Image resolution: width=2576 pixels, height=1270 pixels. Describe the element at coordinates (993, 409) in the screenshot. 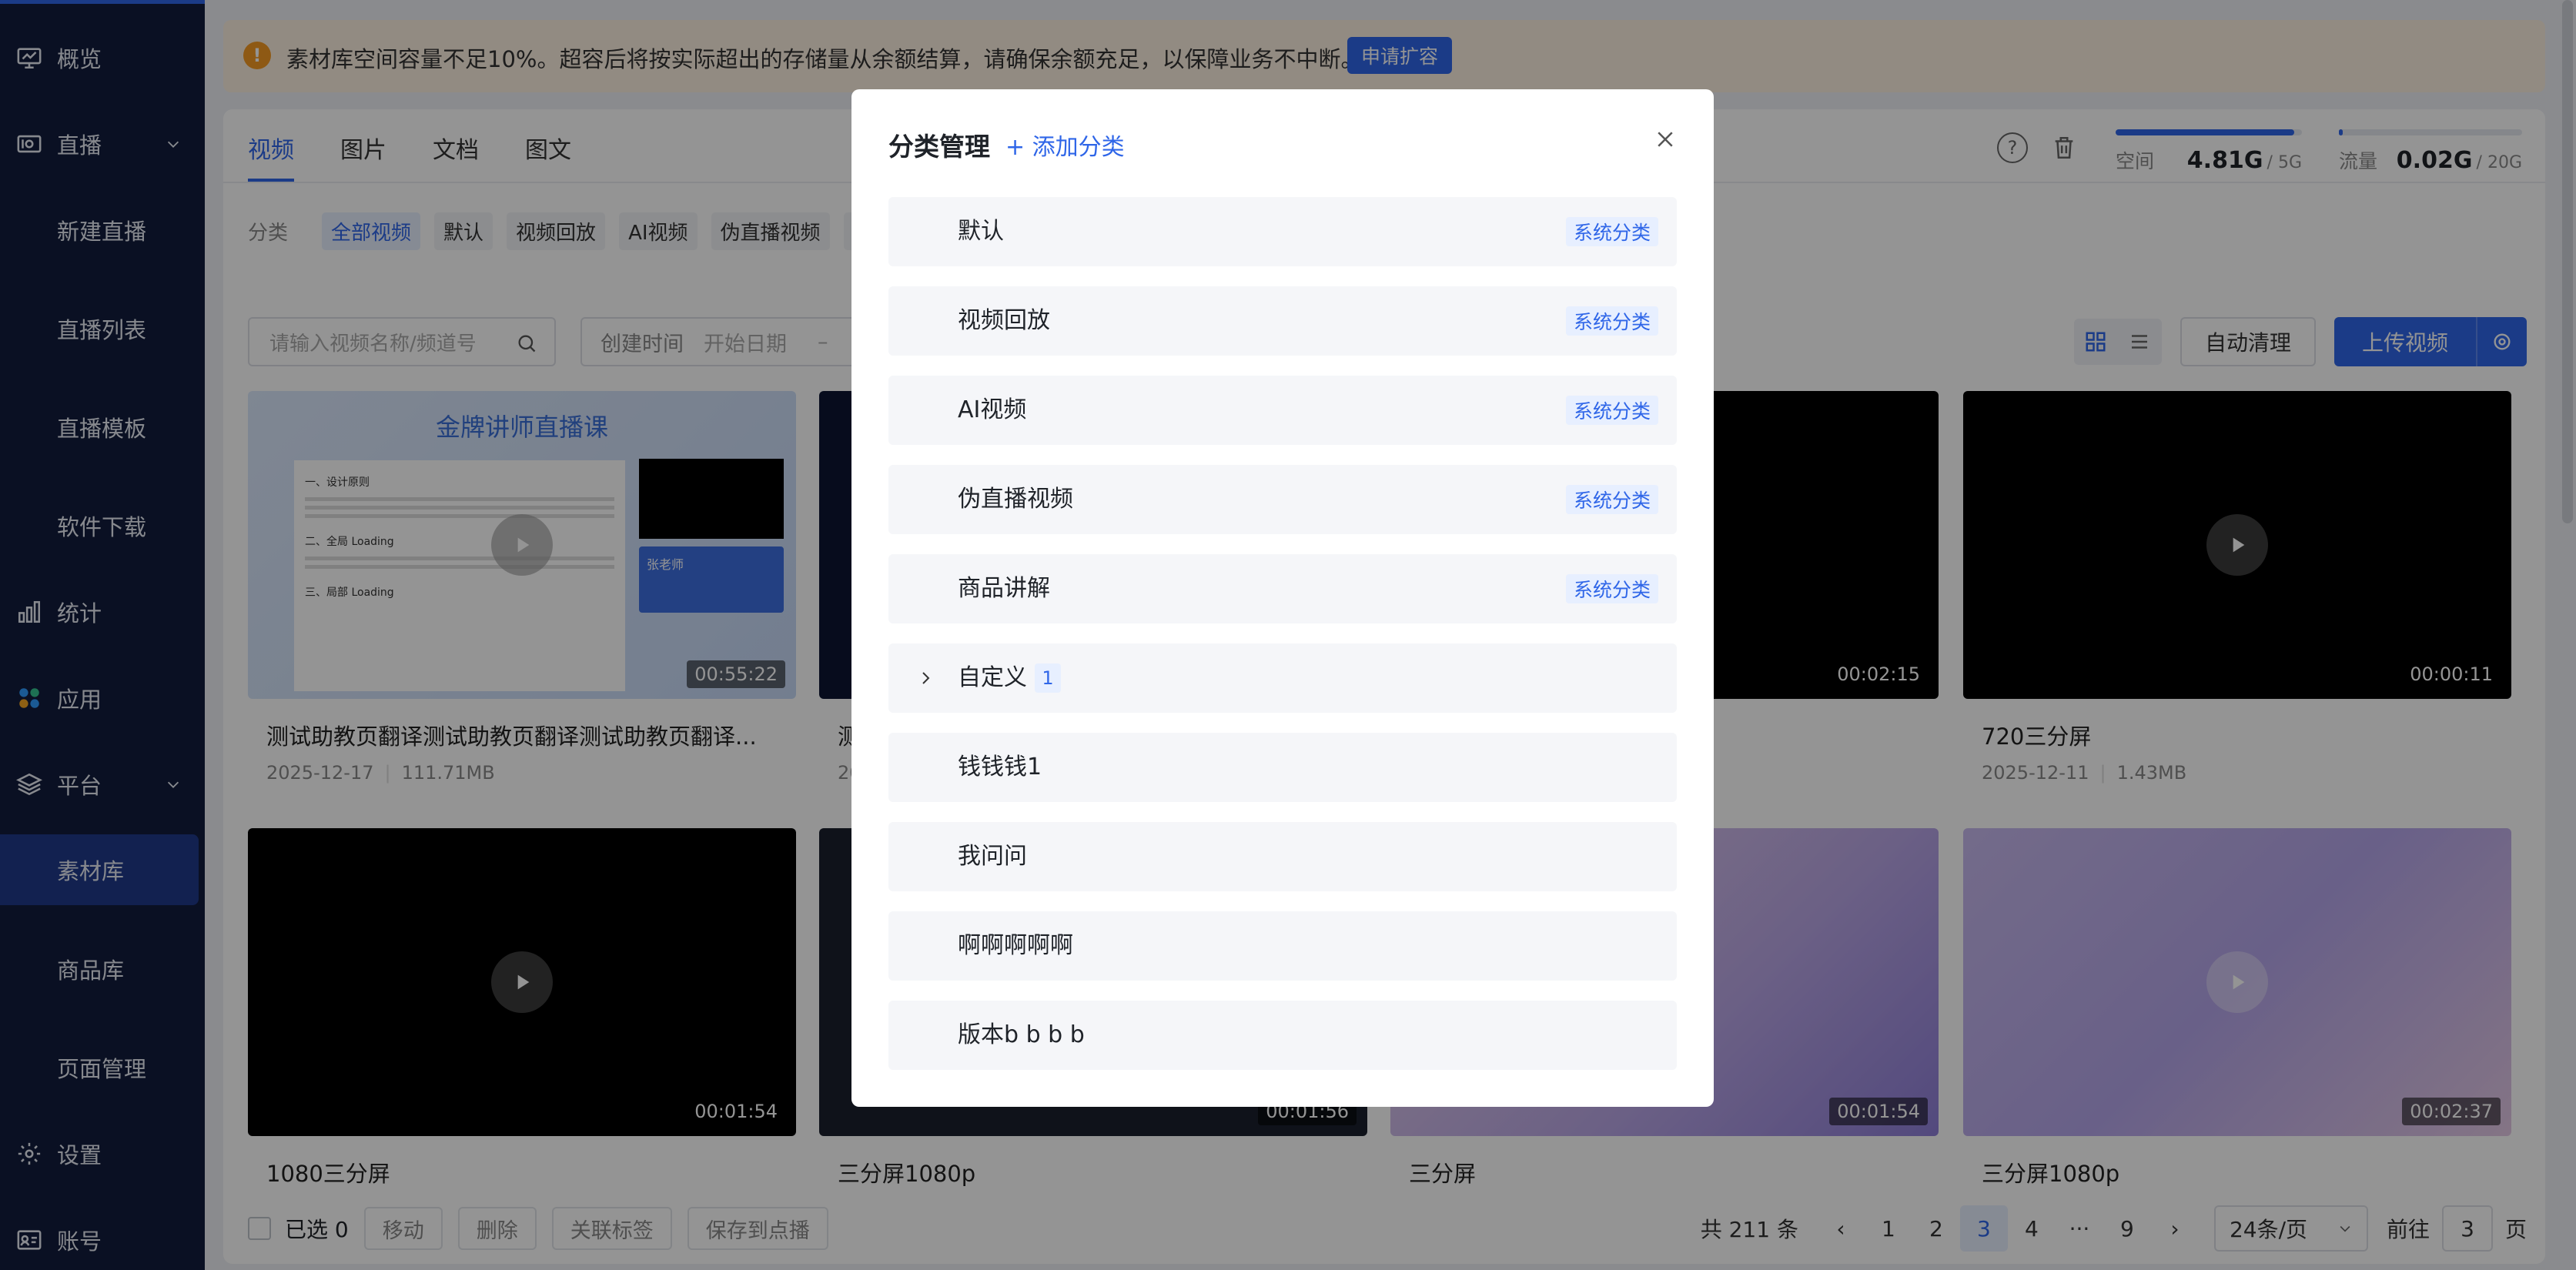

I see `category-name: AI视频` at that location.